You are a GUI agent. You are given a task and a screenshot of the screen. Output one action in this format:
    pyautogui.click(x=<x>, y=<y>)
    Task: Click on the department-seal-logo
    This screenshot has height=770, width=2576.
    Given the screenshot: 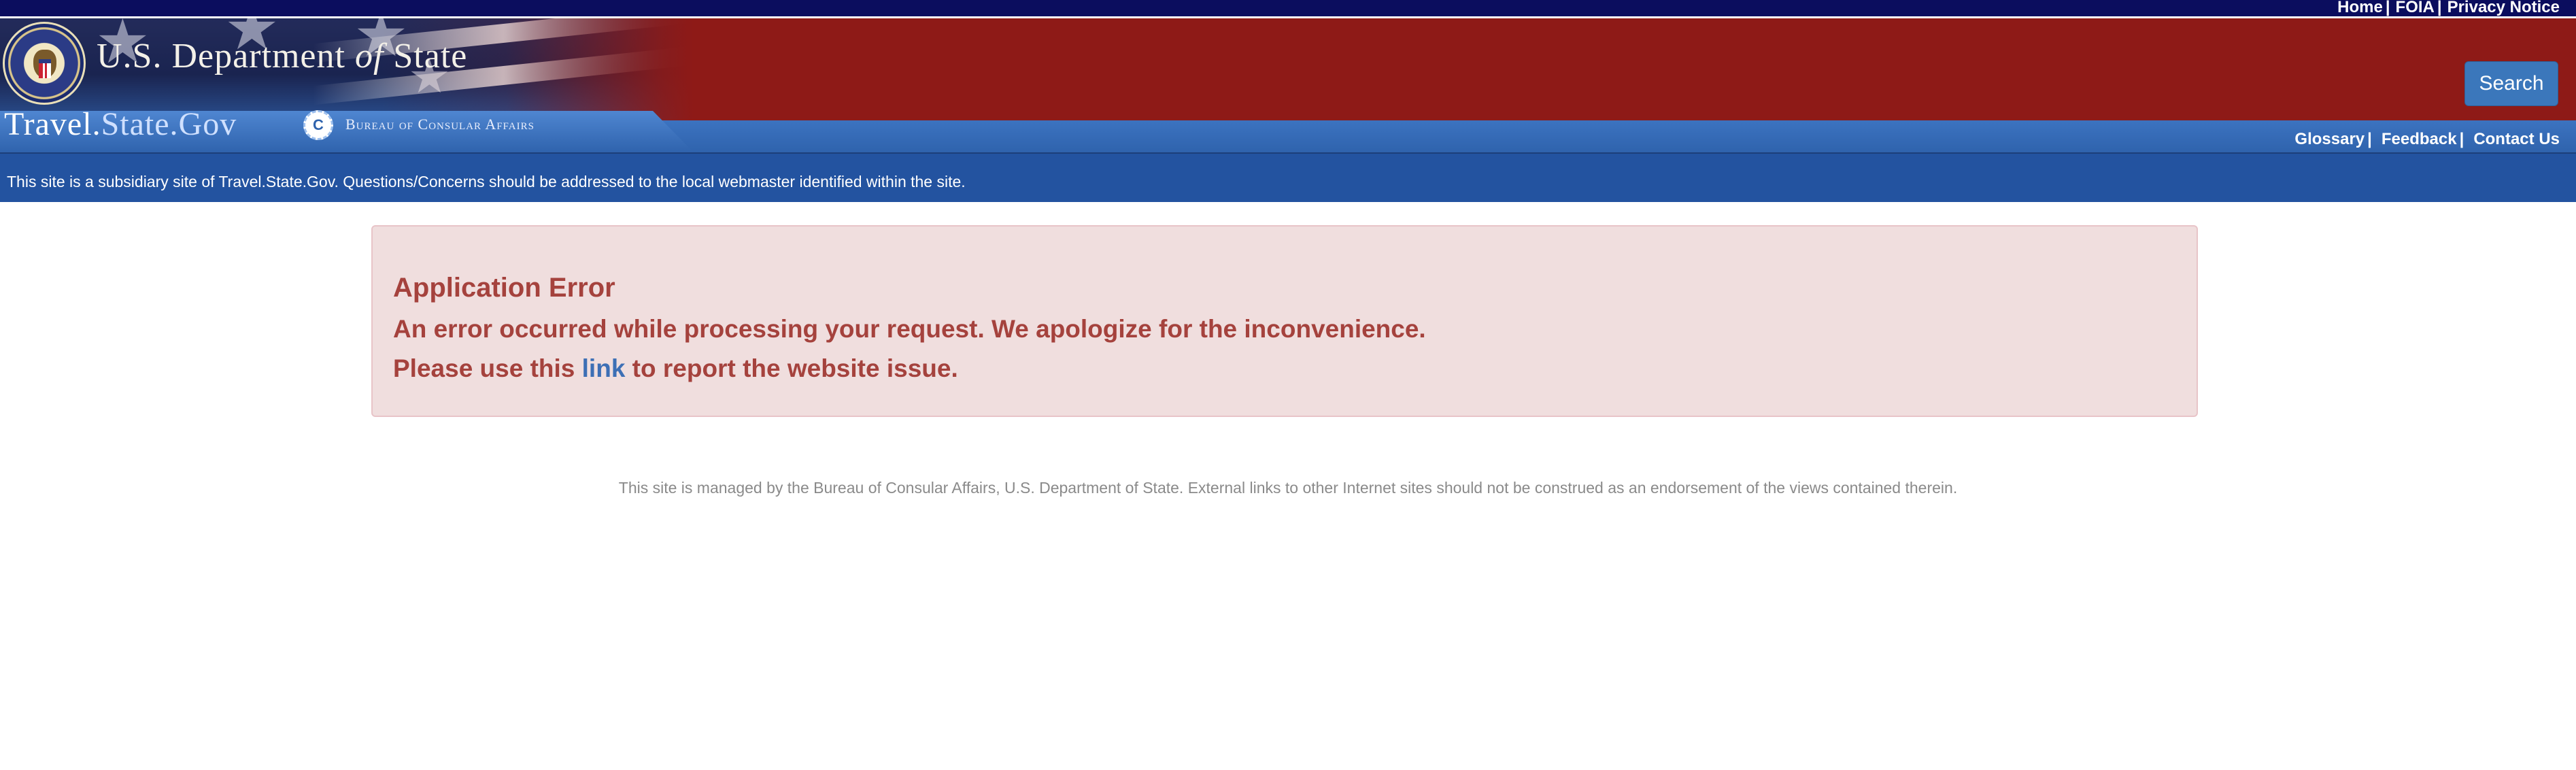 What is the action you would take?
    pyautogui.click(x=44, y=63)
    